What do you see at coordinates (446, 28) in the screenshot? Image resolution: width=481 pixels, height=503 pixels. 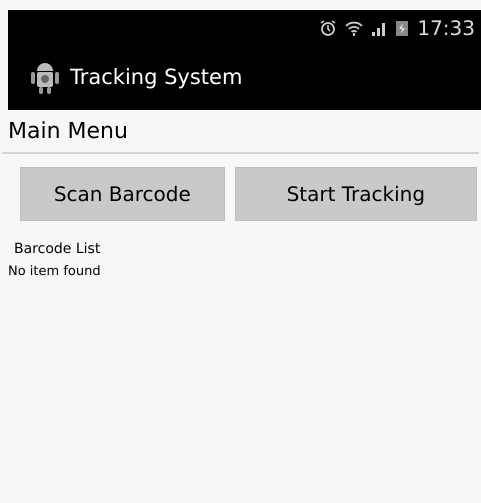 I see `clock-time: 17:33` at bounding box center [446, 28].